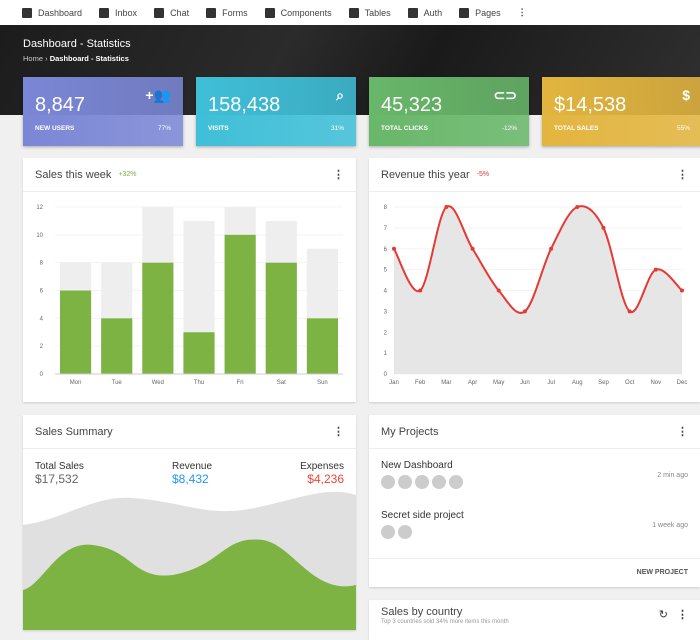 The width and height of the screenshot is (700, 640). I want to click on stat-value: $14,538, so click(590, 105).